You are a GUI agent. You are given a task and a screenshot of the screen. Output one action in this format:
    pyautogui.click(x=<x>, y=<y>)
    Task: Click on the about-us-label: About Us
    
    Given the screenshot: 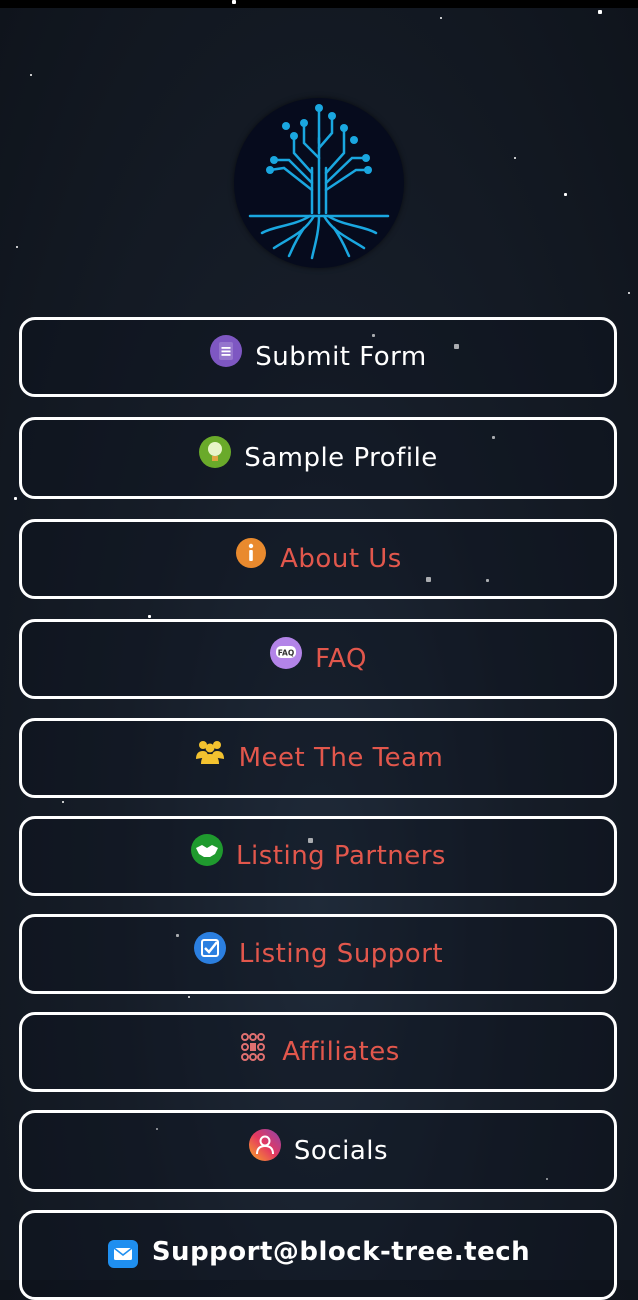 What is the action you would take?
    pyautogui.click(x=341, y=559)
    